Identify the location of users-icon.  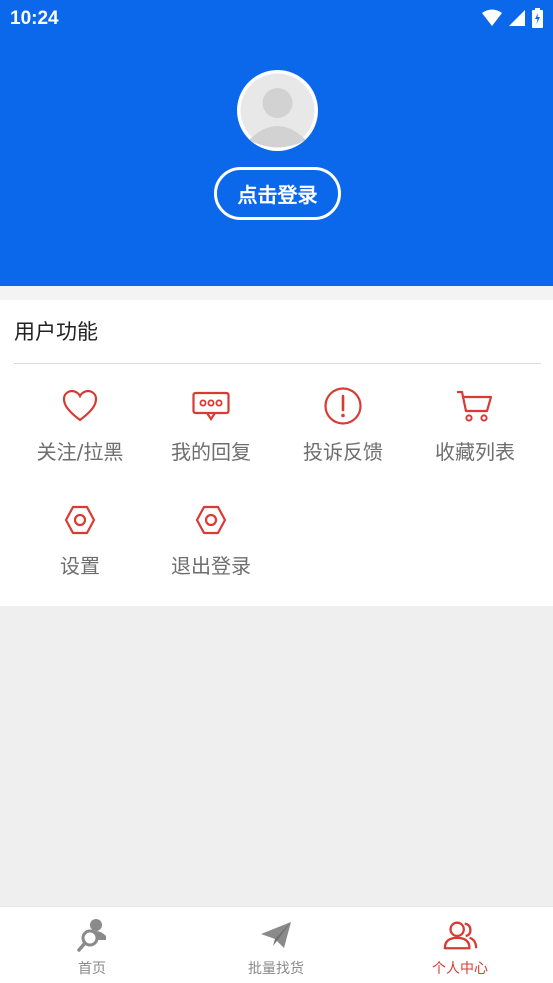
(460, 935).